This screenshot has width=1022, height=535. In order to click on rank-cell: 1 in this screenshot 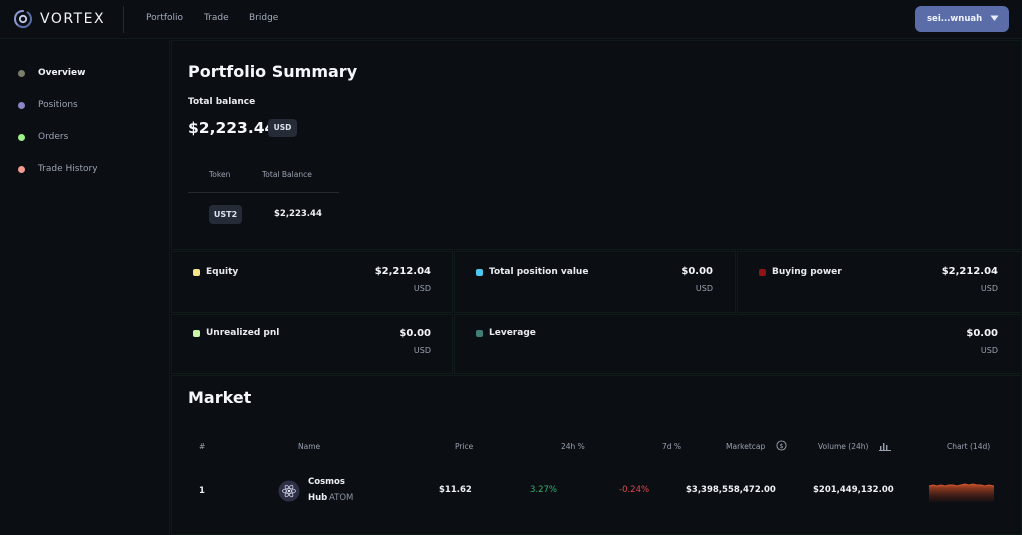, I will do `click(202, 491)`.